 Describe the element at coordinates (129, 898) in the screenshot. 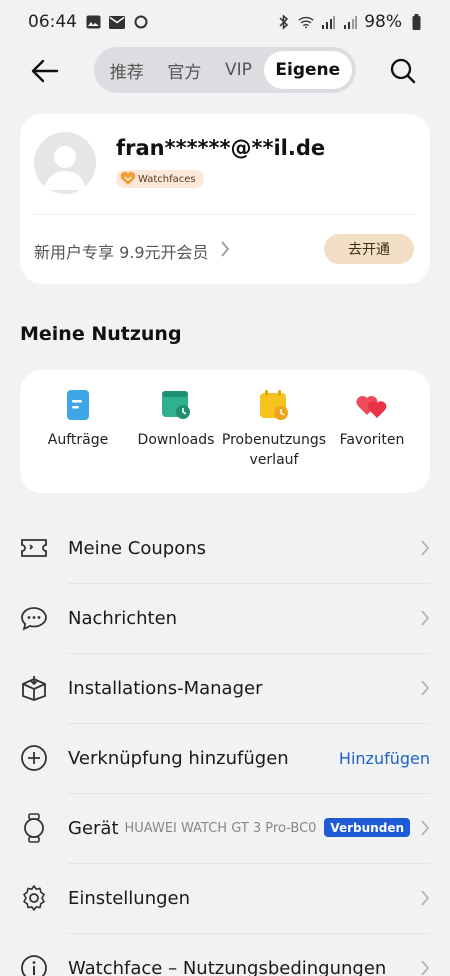

I see `menu-label: Einstellungen` at that location.